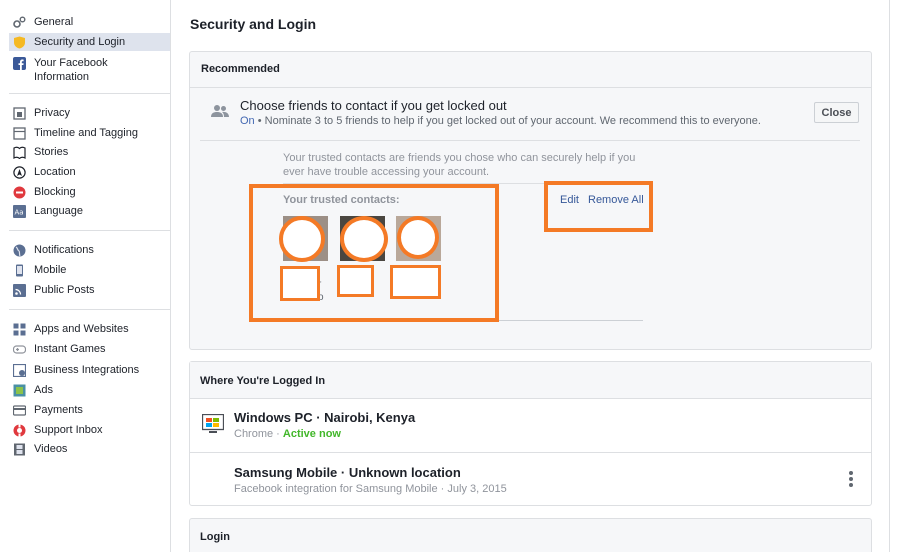  What do you see at coordinates (68, 430) in the screenshot?
I see `sidebar-item-label: Support Inbox` at bounding box center [68, 430].